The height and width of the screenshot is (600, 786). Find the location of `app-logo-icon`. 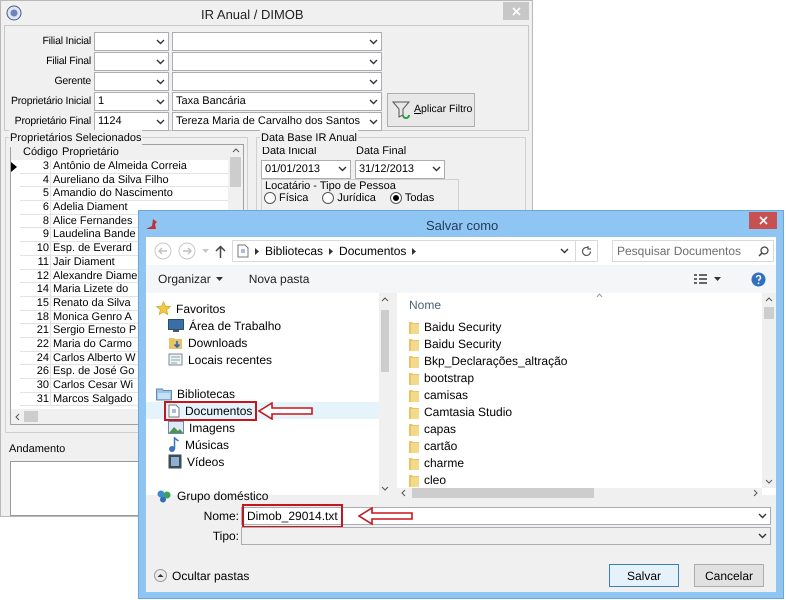

app-logo-icon is located at coordinates (14, 13).